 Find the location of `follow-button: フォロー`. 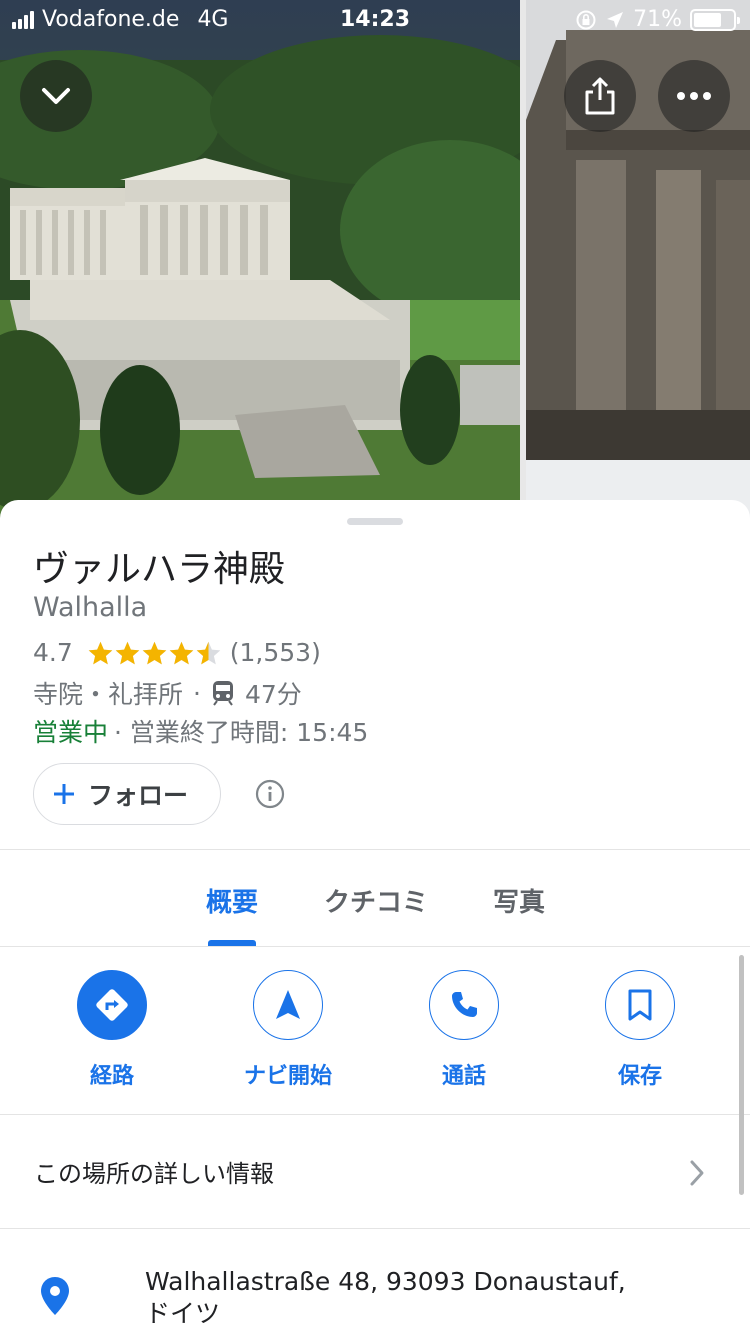

follow-button: フォロー is located at coordinates (127, 794).